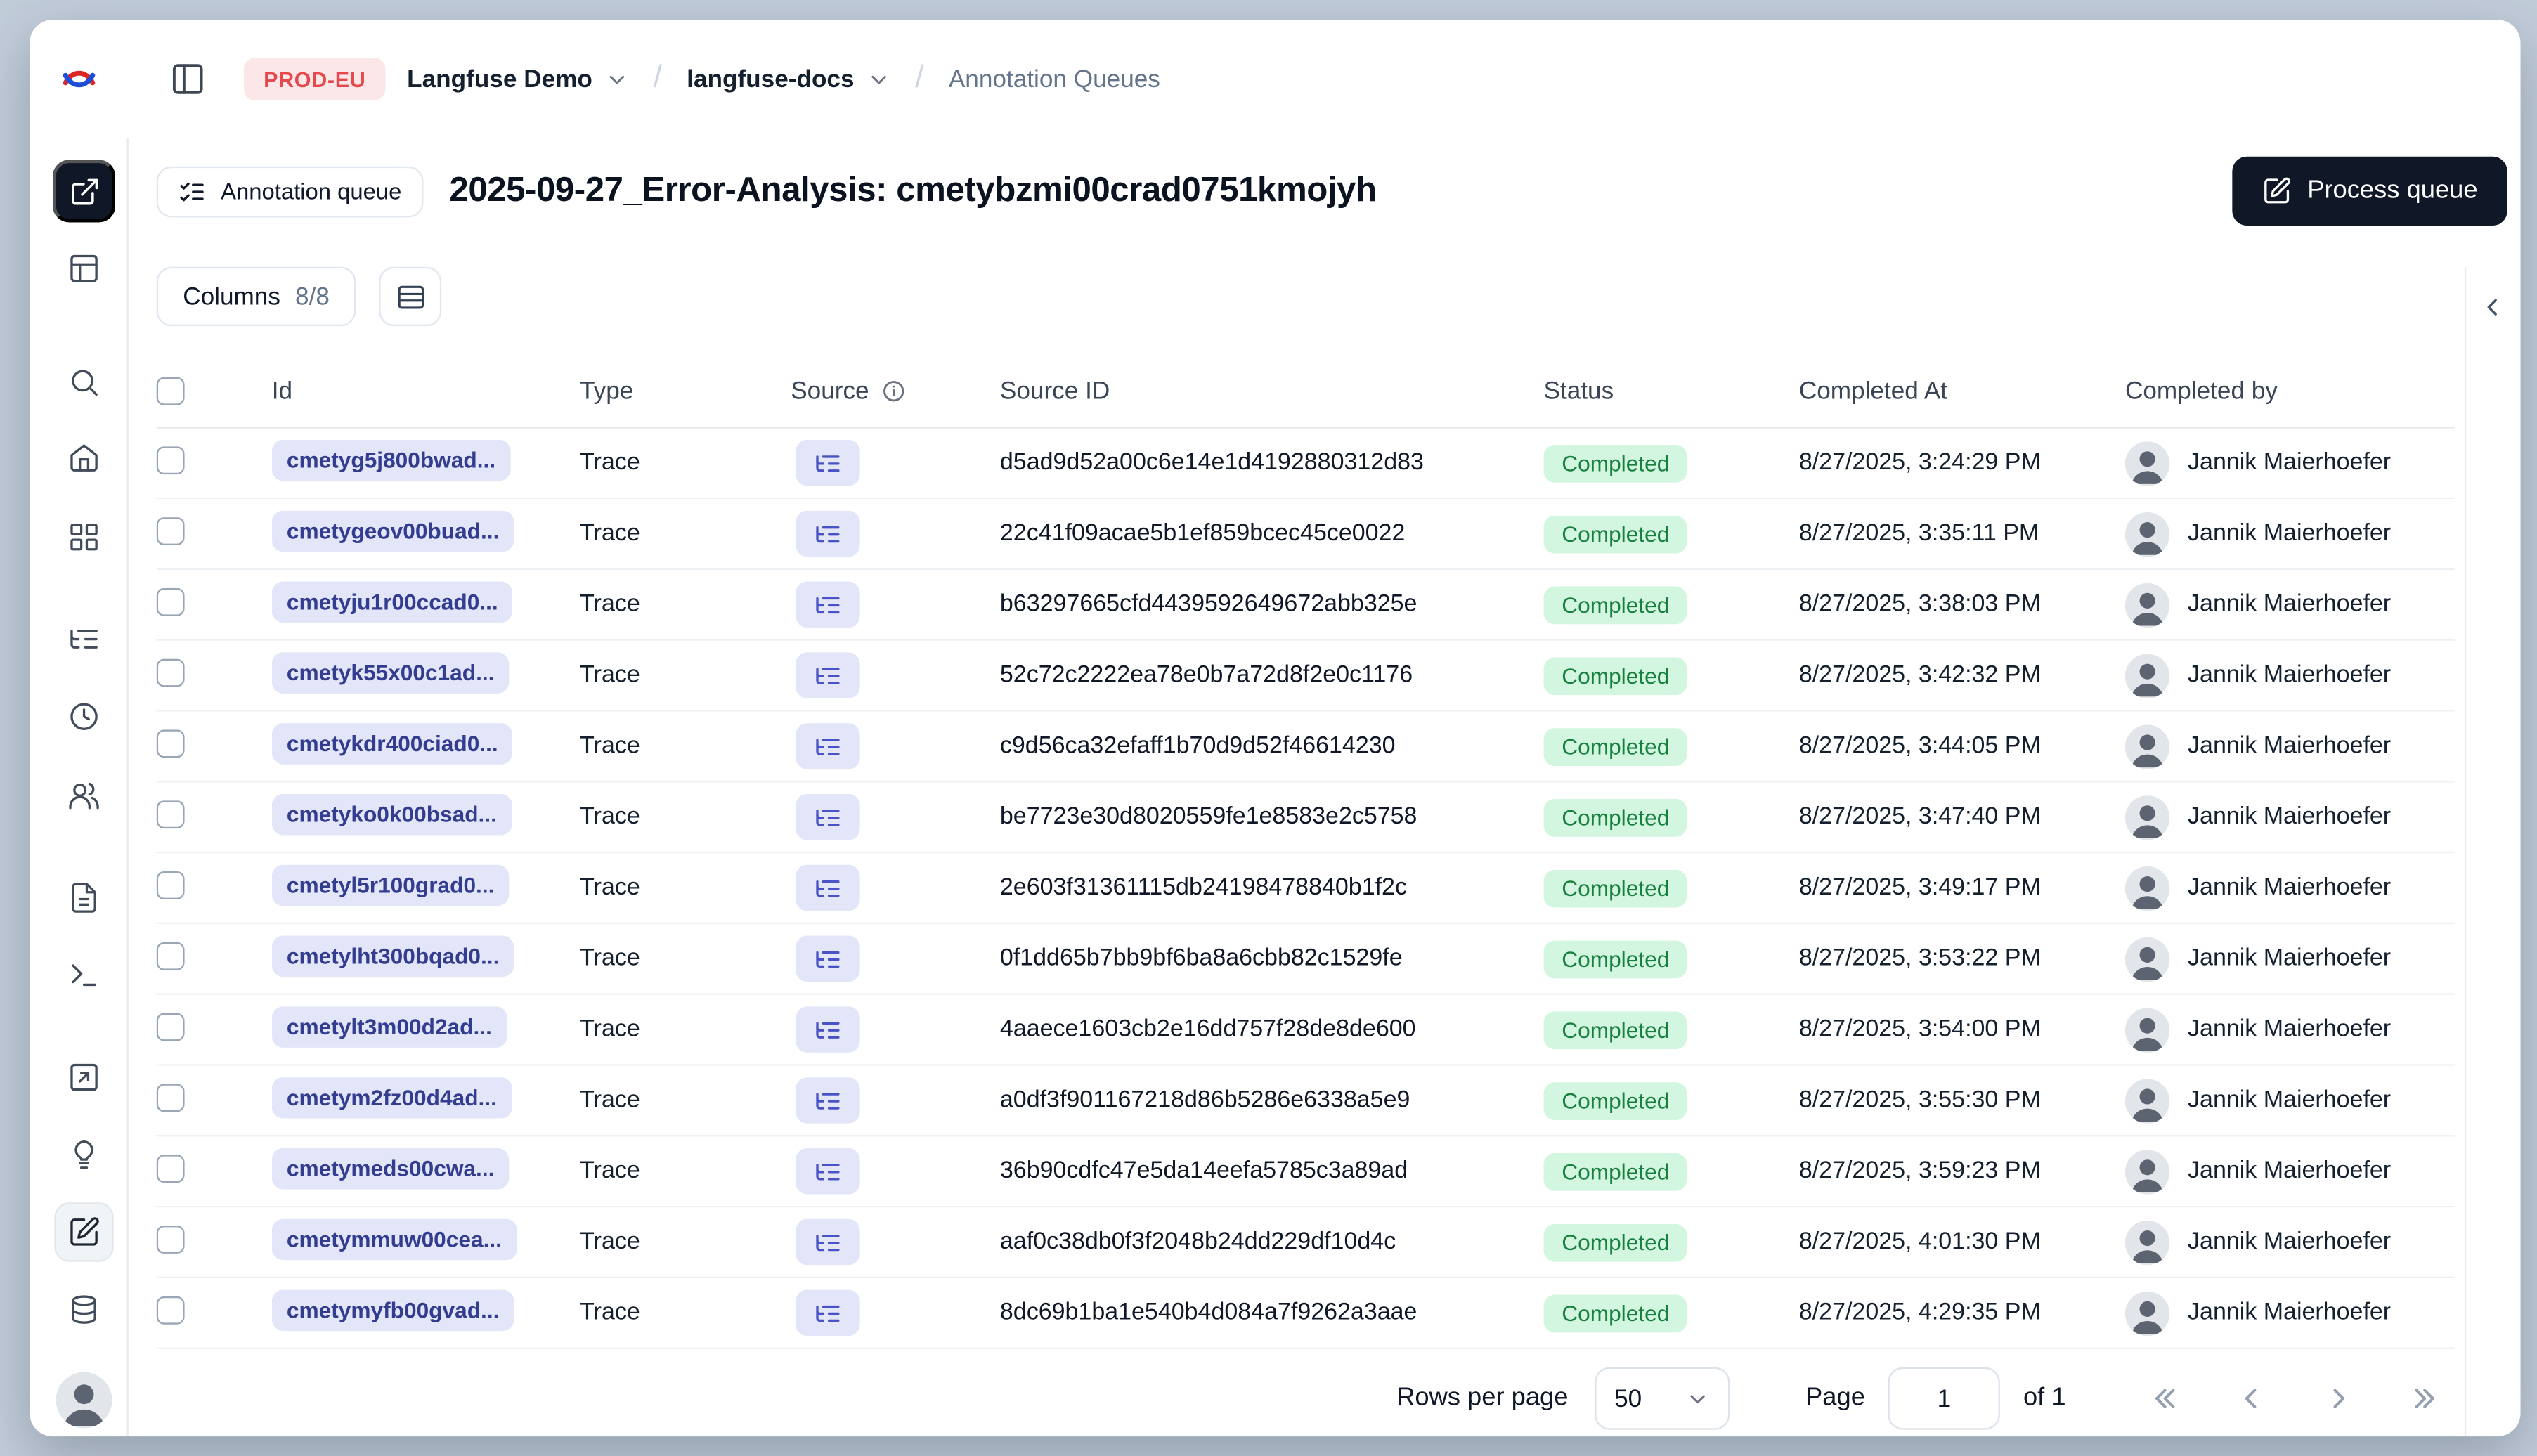 Image resolution: width=2537 pixels, height=1456 pixels. I want to click on info-icon, so click(893, 391).